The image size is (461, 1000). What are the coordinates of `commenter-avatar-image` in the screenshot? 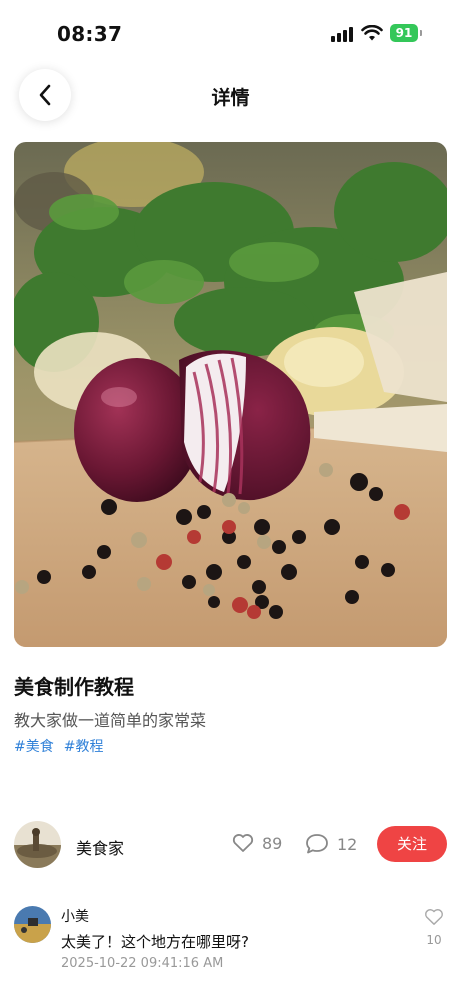 It's located at (32, 924).